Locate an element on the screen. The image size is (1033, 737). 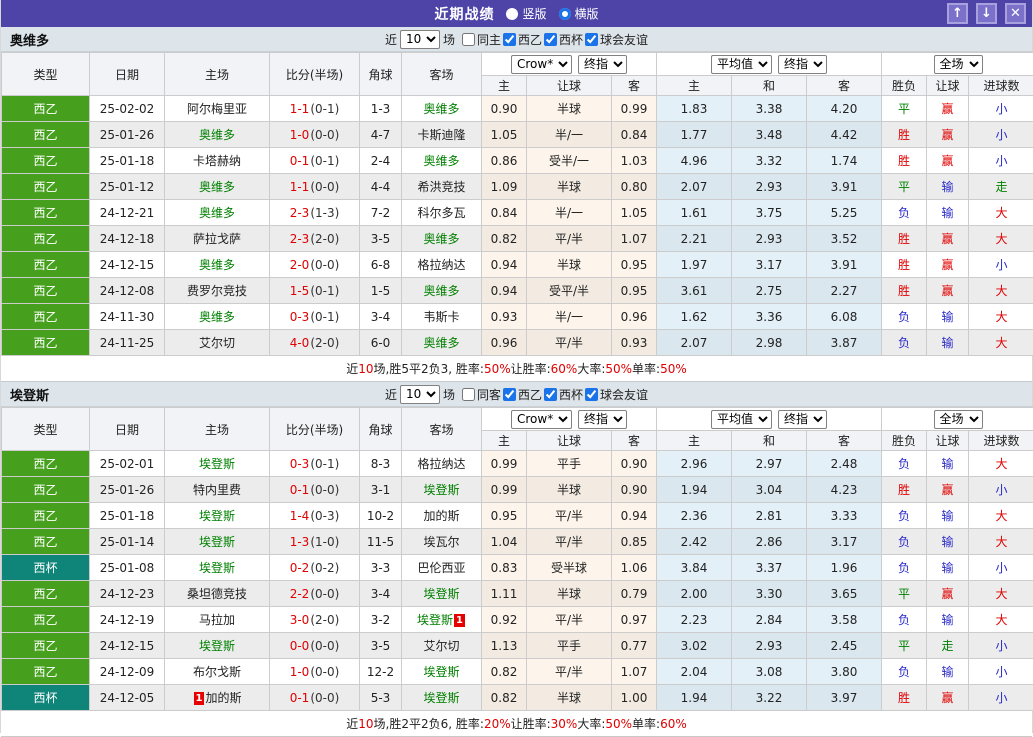
col-goals: 进球数 is located at coordinates (1001, 86).